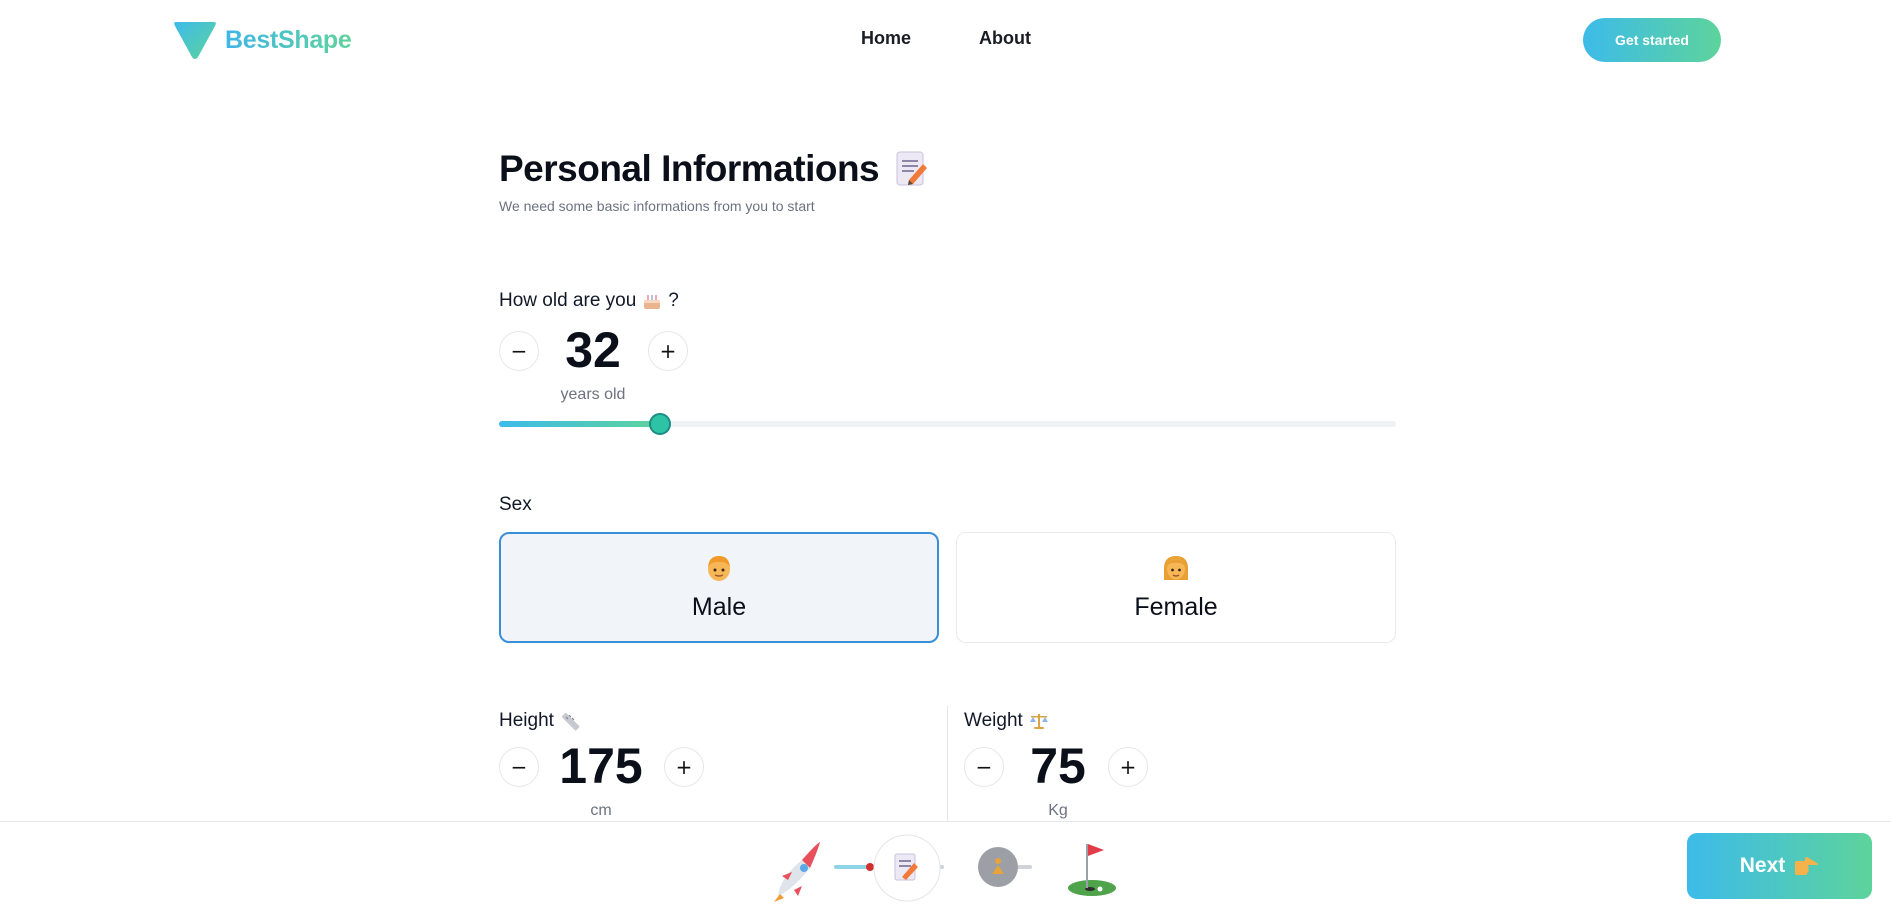 This screenshot has height=905, width=1891. Describe the element at coordinates (1762, 865) in the screenshot. I see `next-button-label: Next` at that location.